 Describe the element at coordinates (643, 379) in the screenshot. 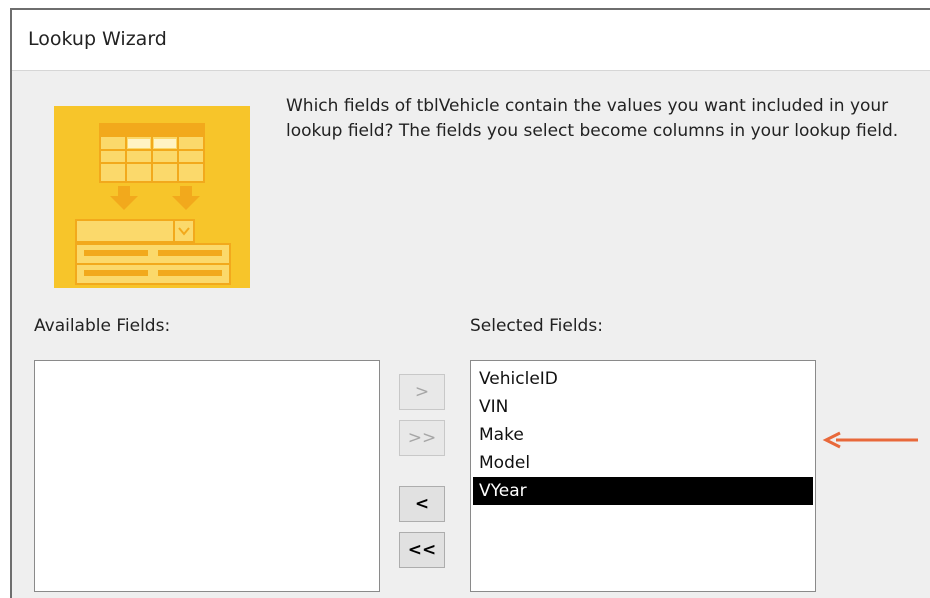

I see `list-item: VehicleID` at that location.